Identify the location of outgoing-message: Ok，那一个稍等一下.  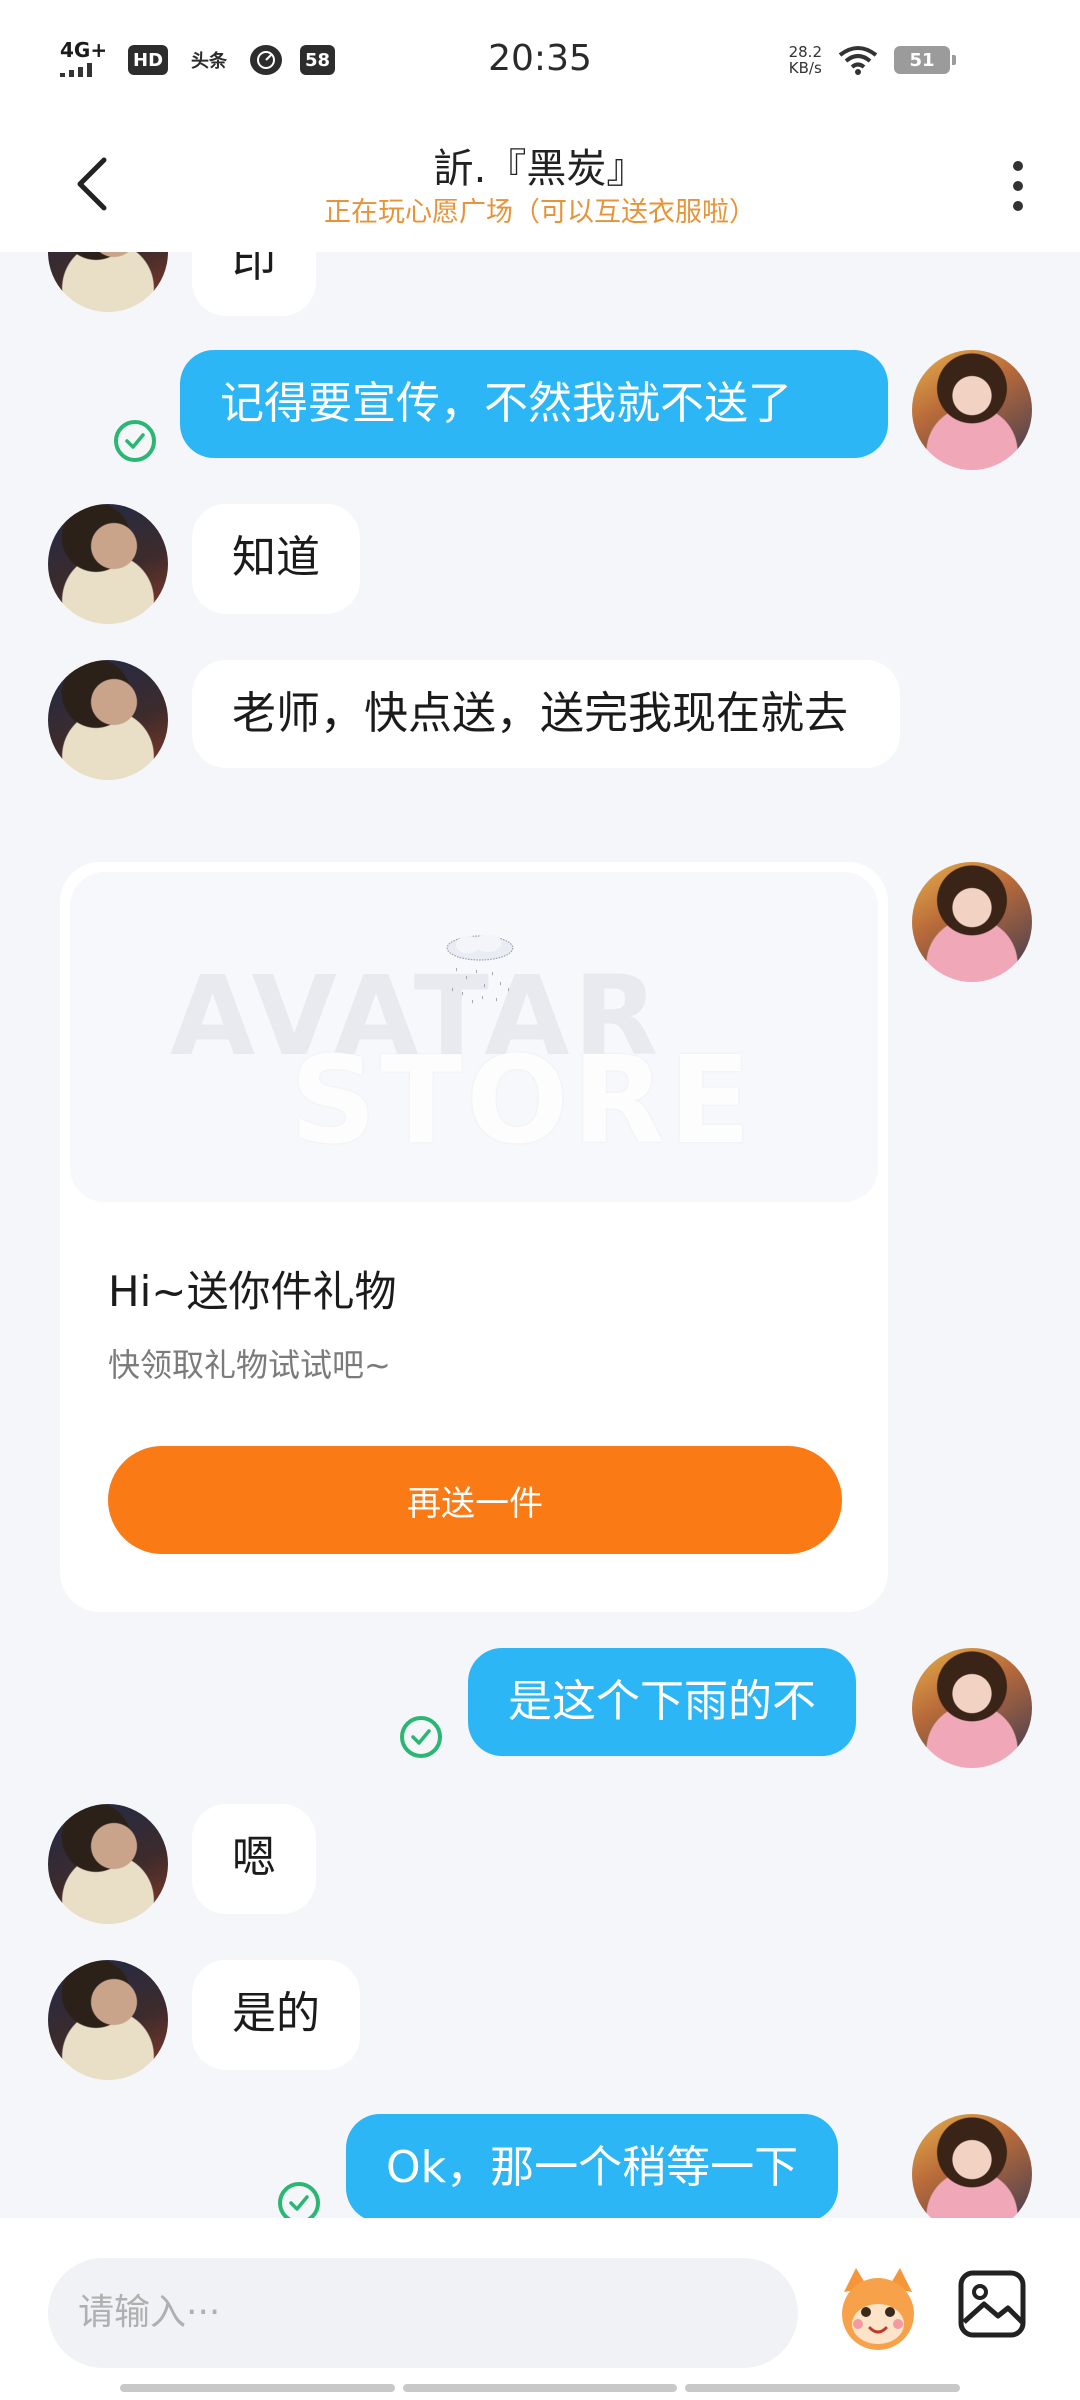
(592, 2166).